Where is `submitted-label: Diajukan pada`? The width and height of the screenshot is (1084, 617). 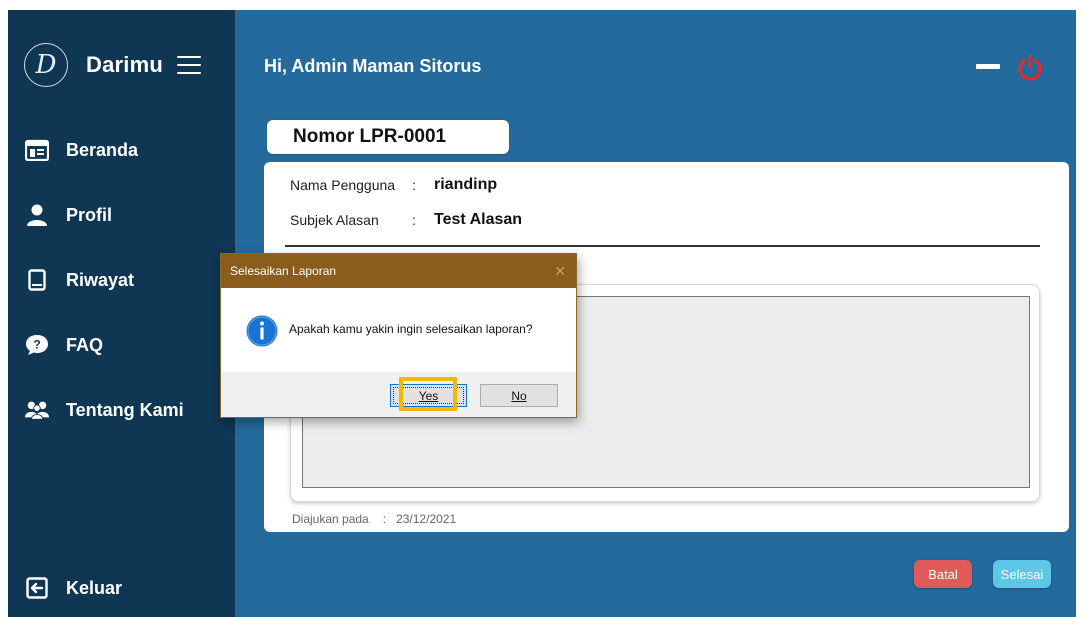 submitted-label: Diajukan pada is located at coordinates (330, 519).